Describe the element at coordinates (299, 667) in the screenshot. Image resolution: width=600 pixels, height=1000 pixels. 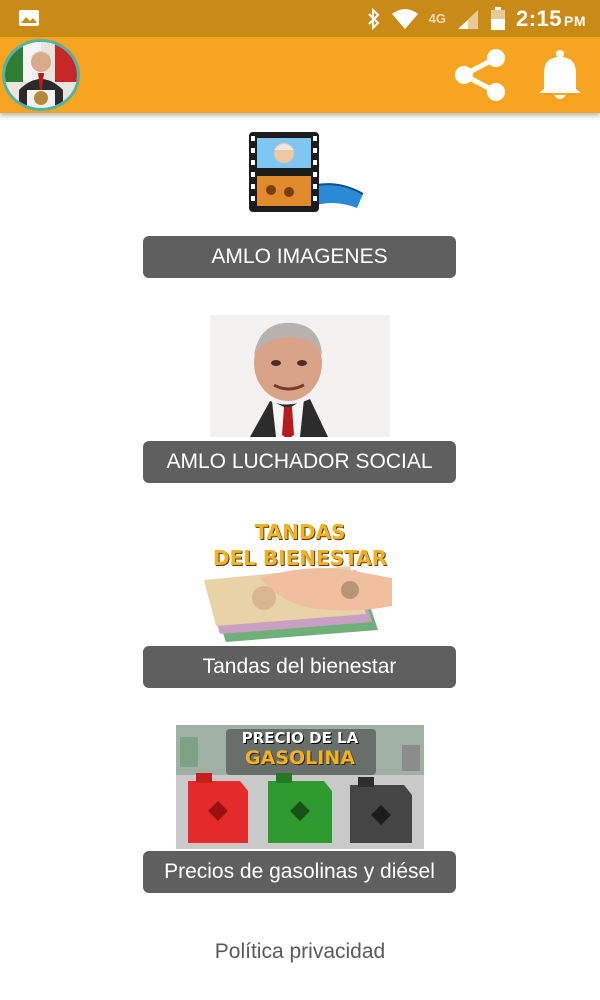
I see `menu-button-tandas-del-bienestar: Tandas del bienestar` at that location.